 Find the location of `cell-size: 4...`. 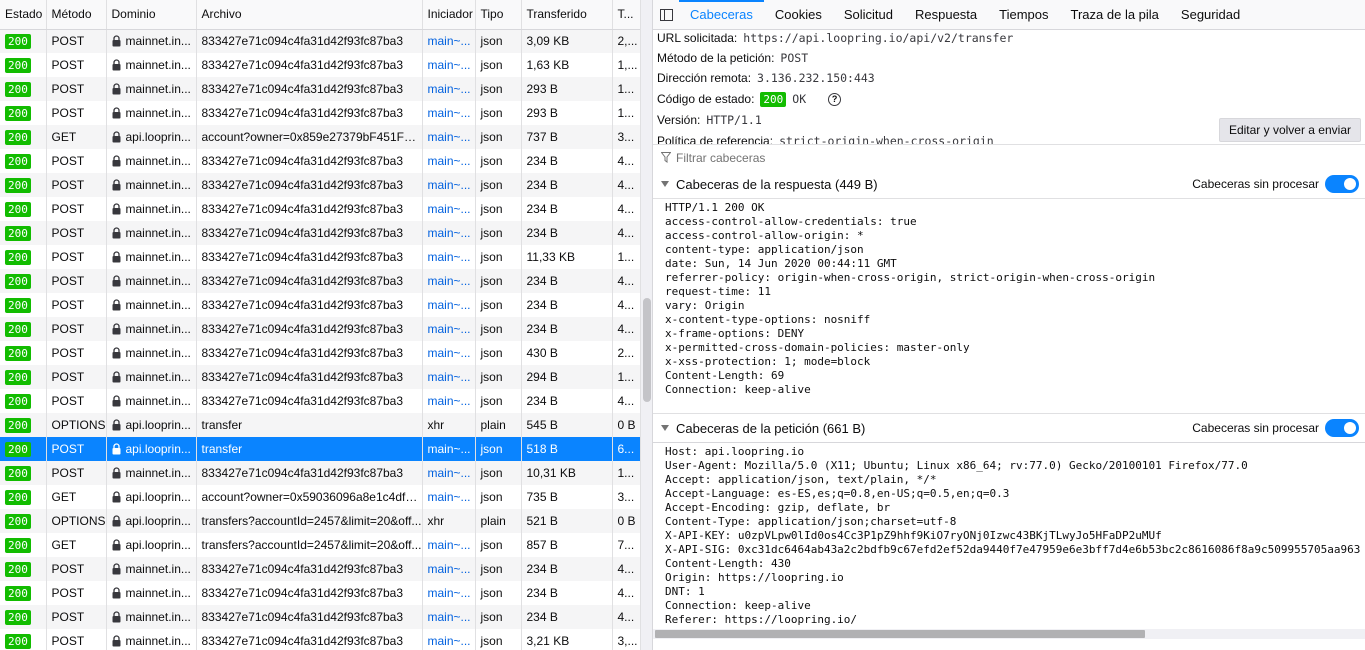

cell-size: 4... is located at coordinates (626, 161).